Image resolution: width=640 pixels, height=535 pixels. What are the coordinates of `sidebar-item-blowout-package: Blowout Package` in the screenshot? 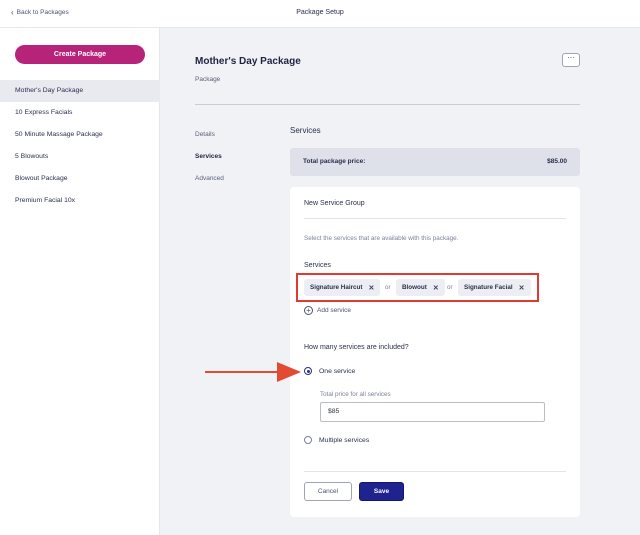 It's located at (80, 179).